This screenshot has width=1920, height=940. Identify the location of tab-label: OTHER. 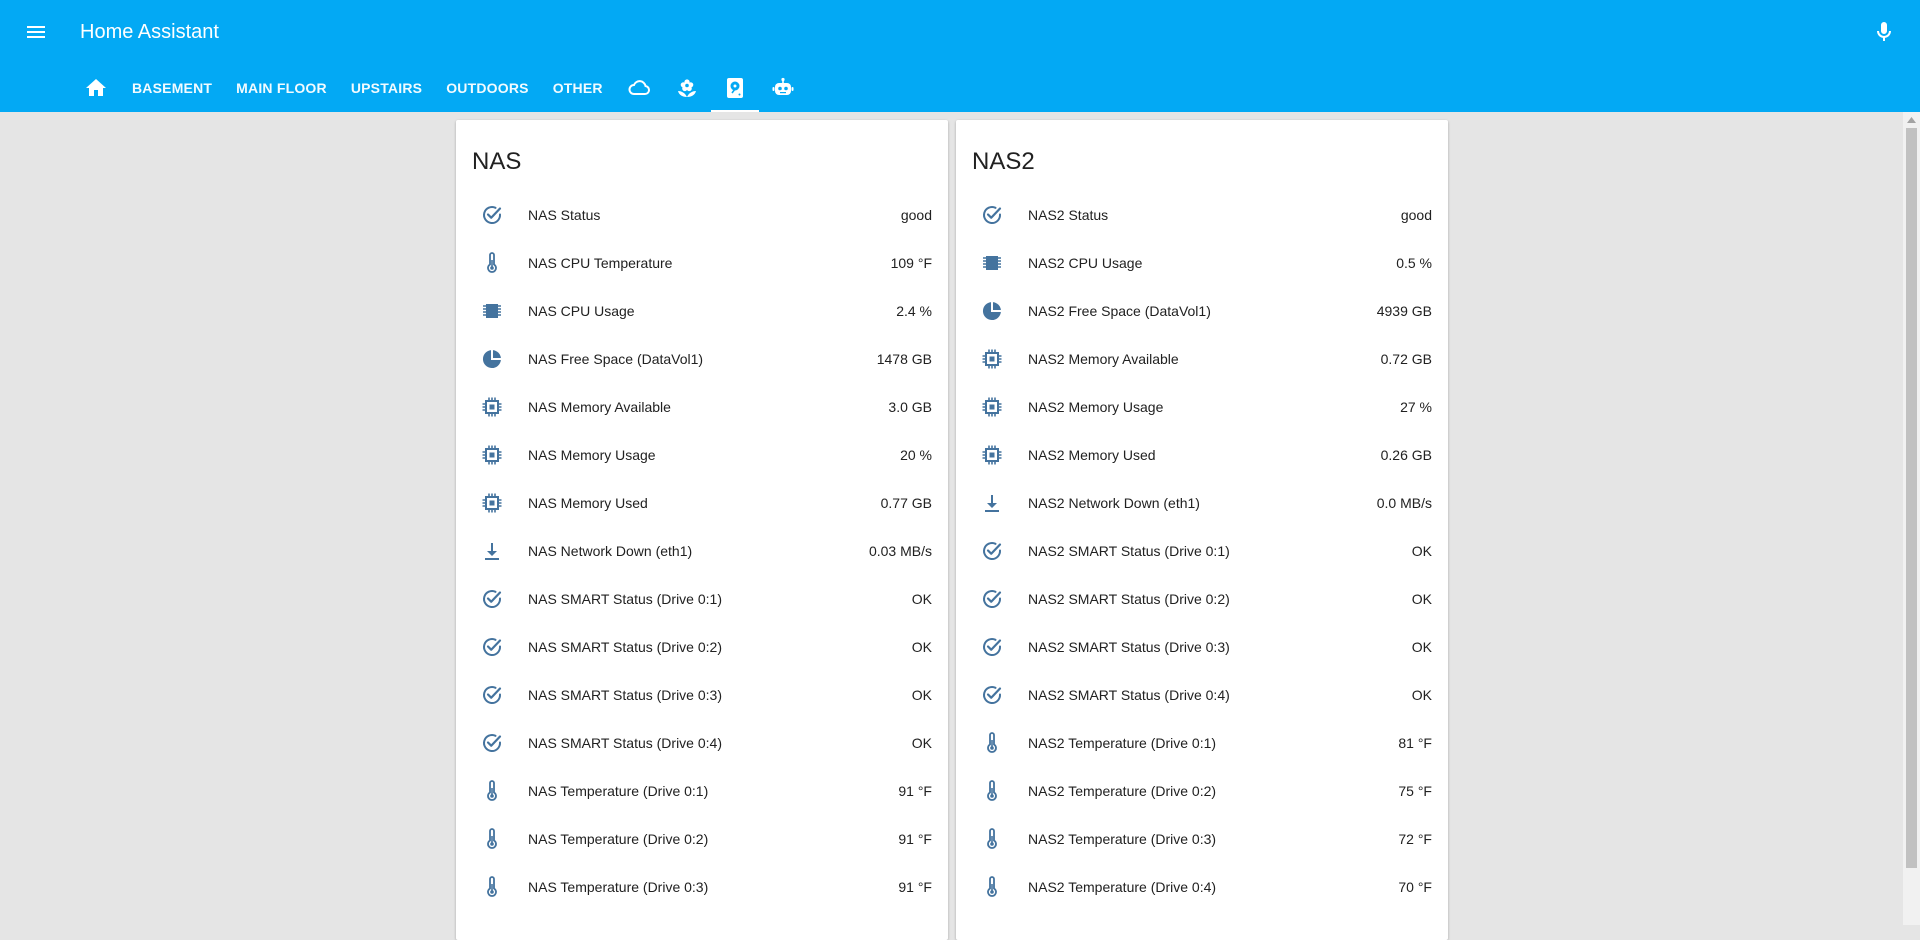
(577, 88).